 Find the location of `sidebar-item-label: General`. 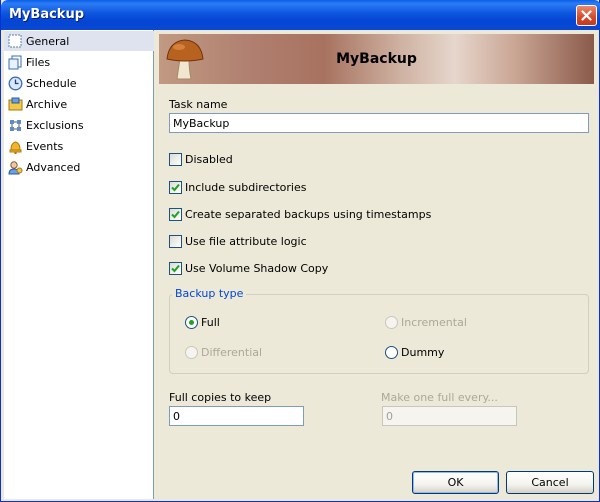

sidebar-item-label: General is located at coordinates (48, 41).